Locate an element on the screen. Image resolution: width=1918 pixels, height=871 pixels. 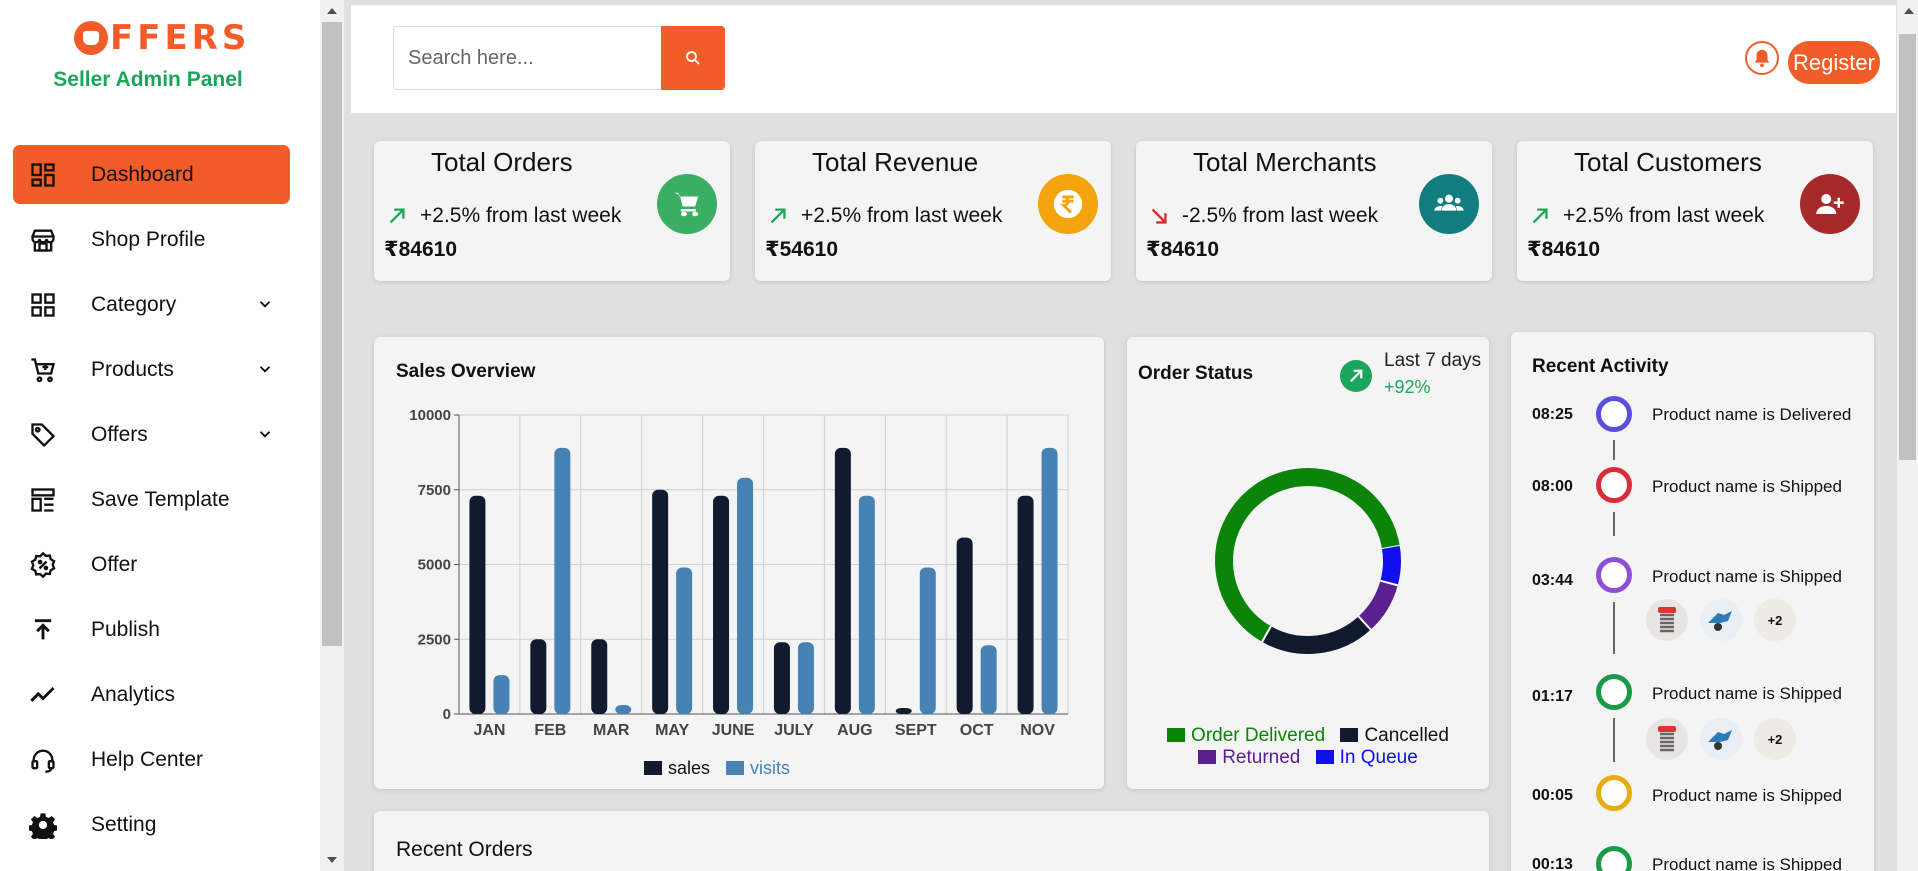
sidebar-item-label: Dashboard is located at coordinates (142, 174).